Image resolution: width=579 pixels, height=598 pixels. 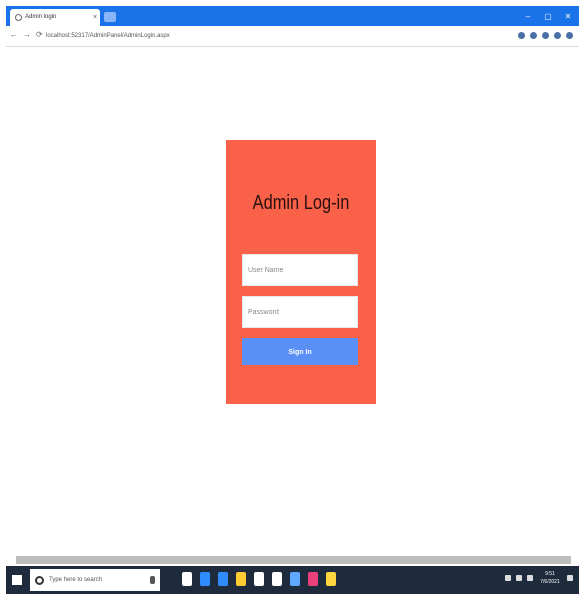 What do you see at coordinates (292, 16) in the screenshot?
I see `browser-title-bar: Admin login × – ▢ ✕` at bounding box center [292, 16].